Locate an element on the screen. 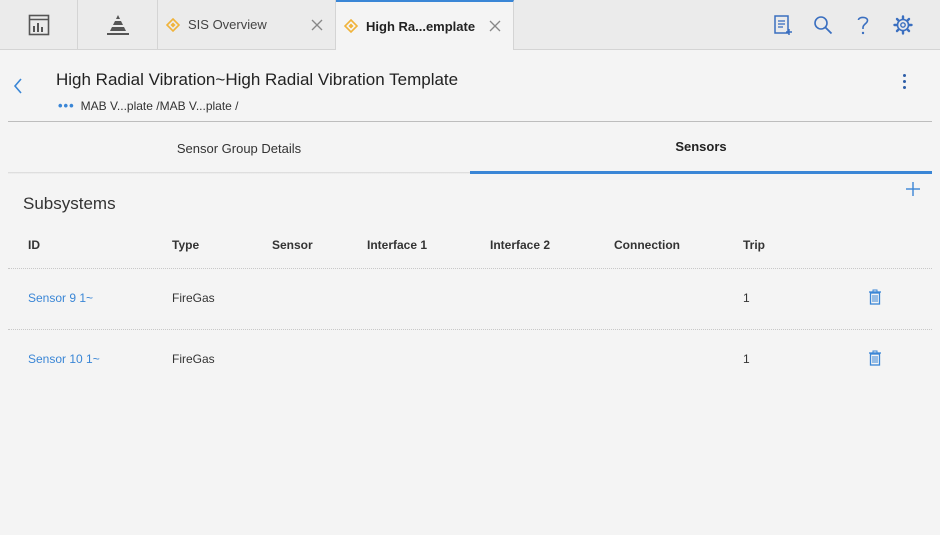 Image resolution: width=940 pixels, height=535 pixels. column-header-id: ID is located at coordinates (34, 245).